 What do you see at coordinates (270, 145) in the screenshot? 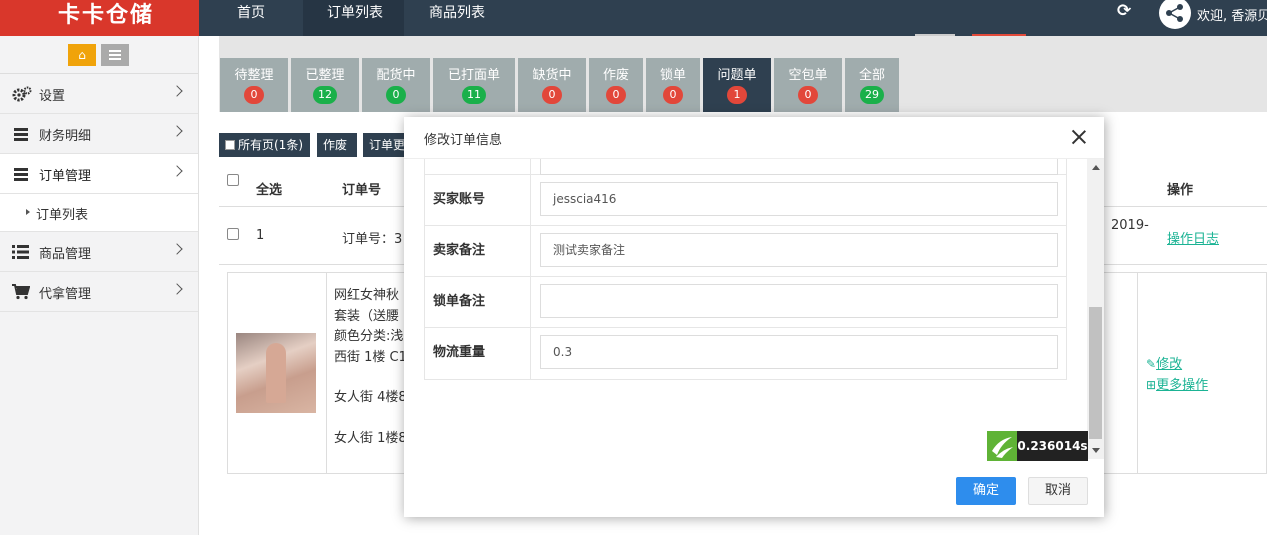
I see `button-label: 所有页(1条)` at bounding box center [270, 145].